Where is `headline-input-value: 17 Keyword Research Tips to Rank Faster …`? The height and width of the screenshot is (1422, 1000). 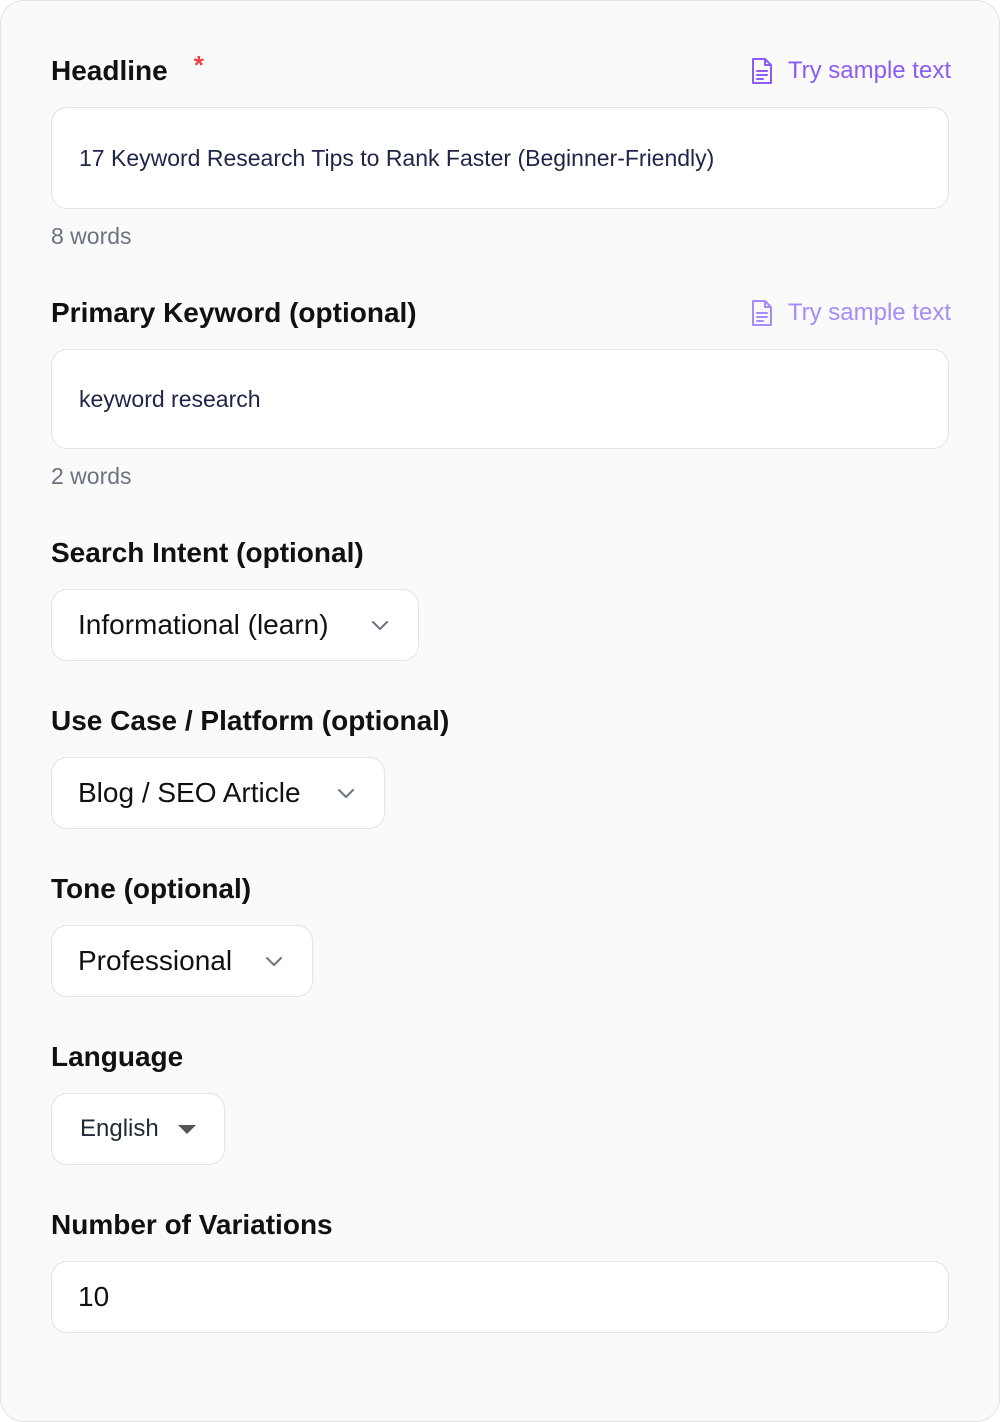
headline-input-value: 17 Keyword Research Tips to Rank Faster … is located at coordinates (397, 157).